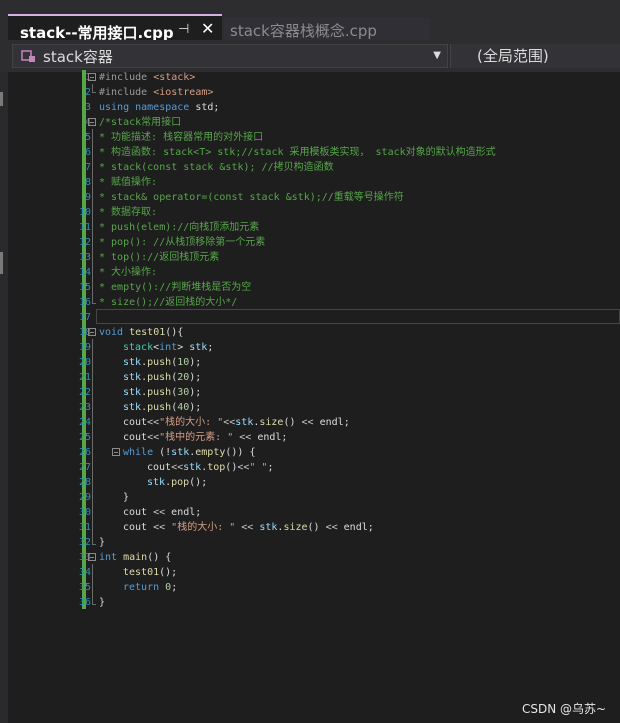 The image size is (620, 723). What do you see at coordinates (87, 137) in the screenshot?
I see `line-number: 5` at bounding box center [87, 137].